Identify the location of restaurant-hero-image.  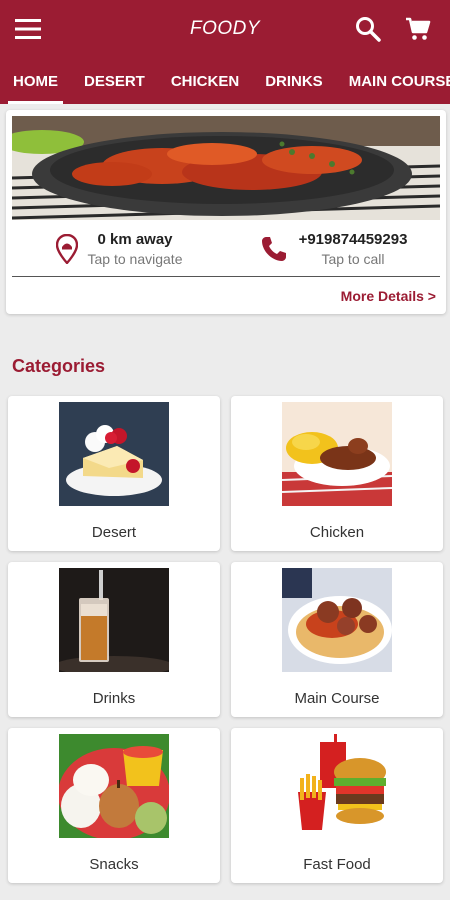
(226, 168).